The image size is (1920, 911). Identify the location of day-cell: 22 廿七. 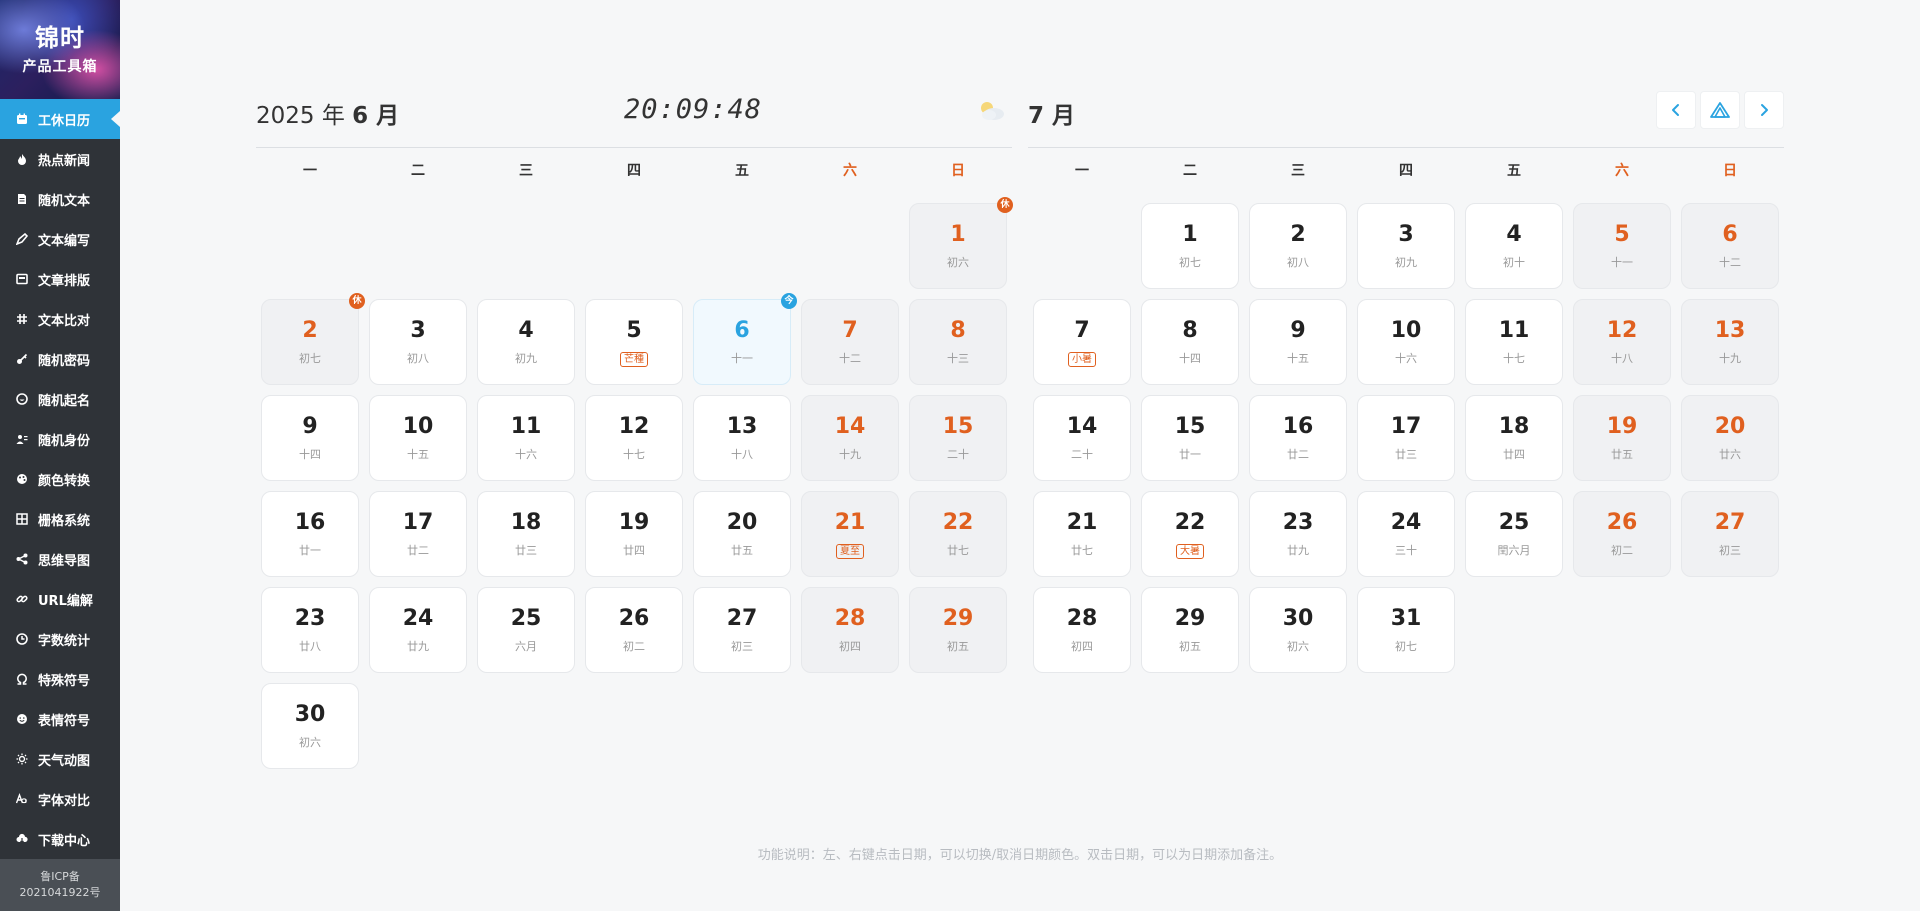
(958, 534).